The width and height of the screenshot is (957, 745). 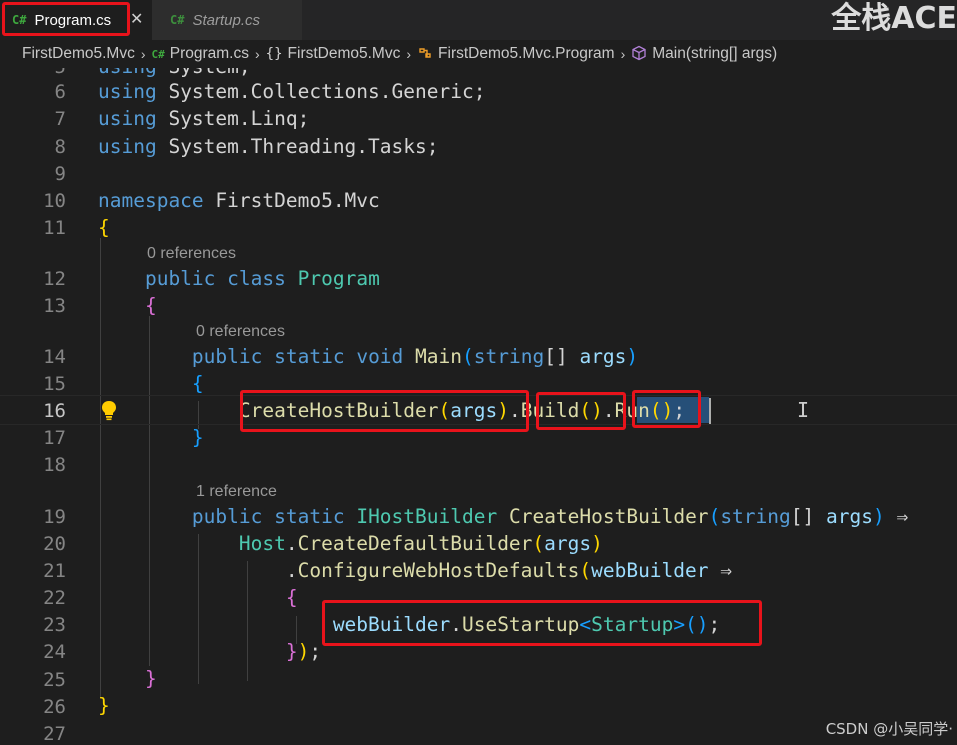 What do you see at coordinates (33, 73) in the screenshot?
I see `line-number: 5` at bounding box center [33, 73].